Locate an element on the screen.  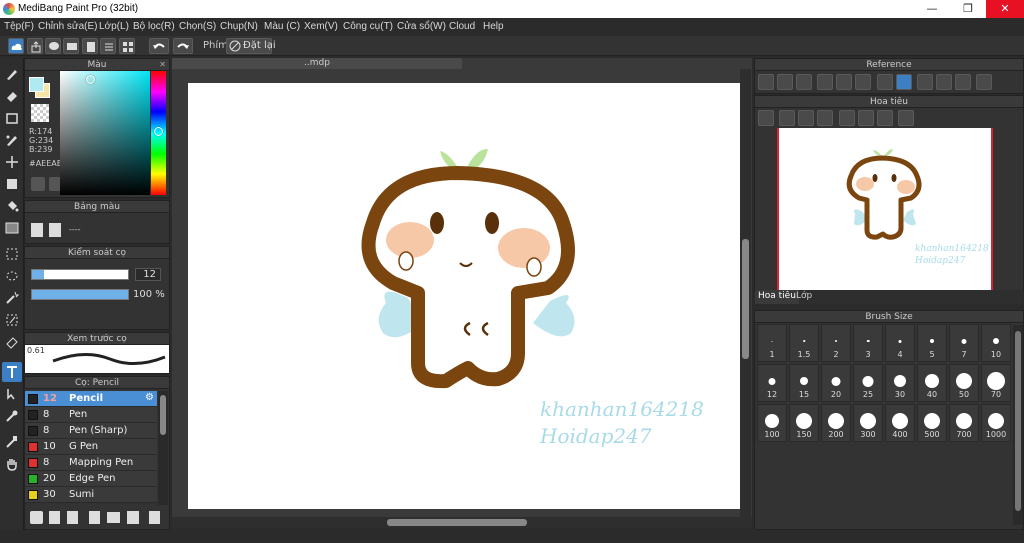
reference-rotate-right-icon is located at coordinates (963, 82).